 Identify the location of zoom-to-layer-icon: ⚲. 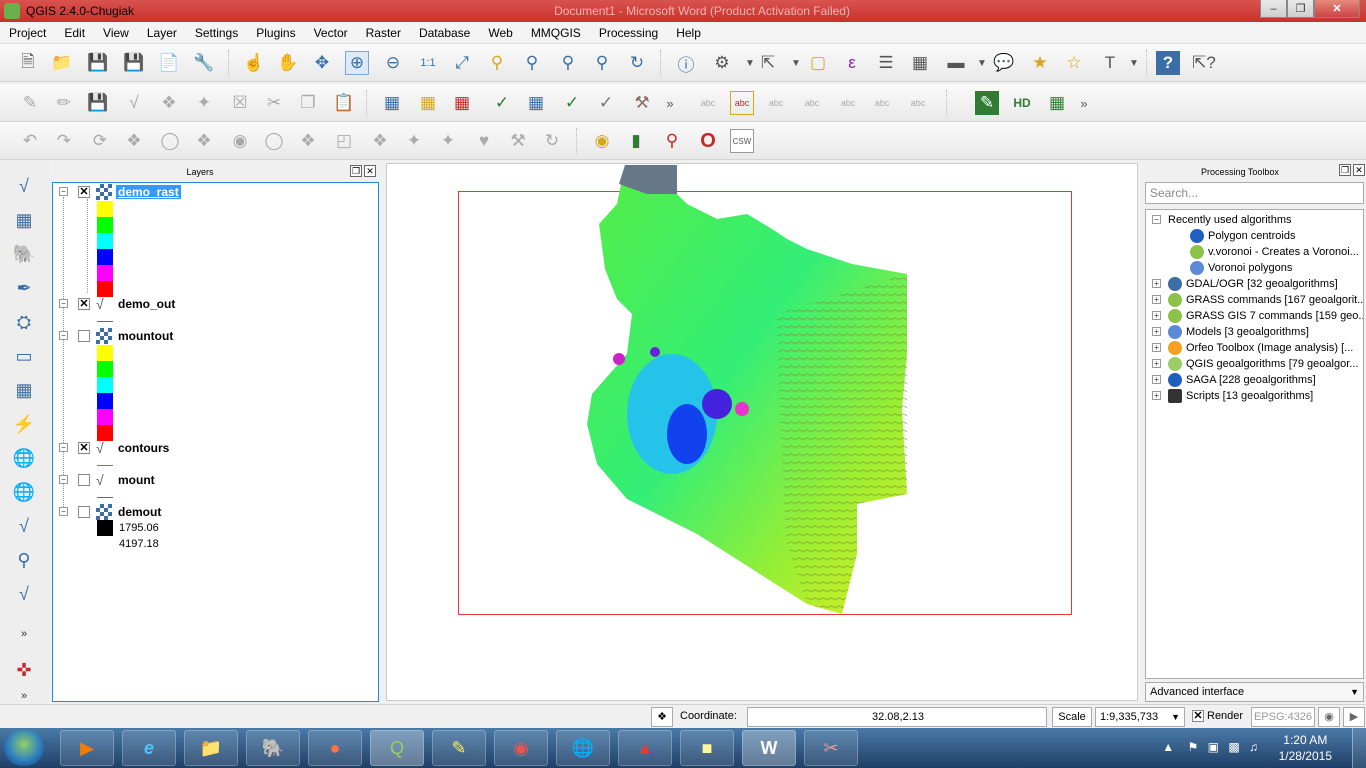
(532, 63).